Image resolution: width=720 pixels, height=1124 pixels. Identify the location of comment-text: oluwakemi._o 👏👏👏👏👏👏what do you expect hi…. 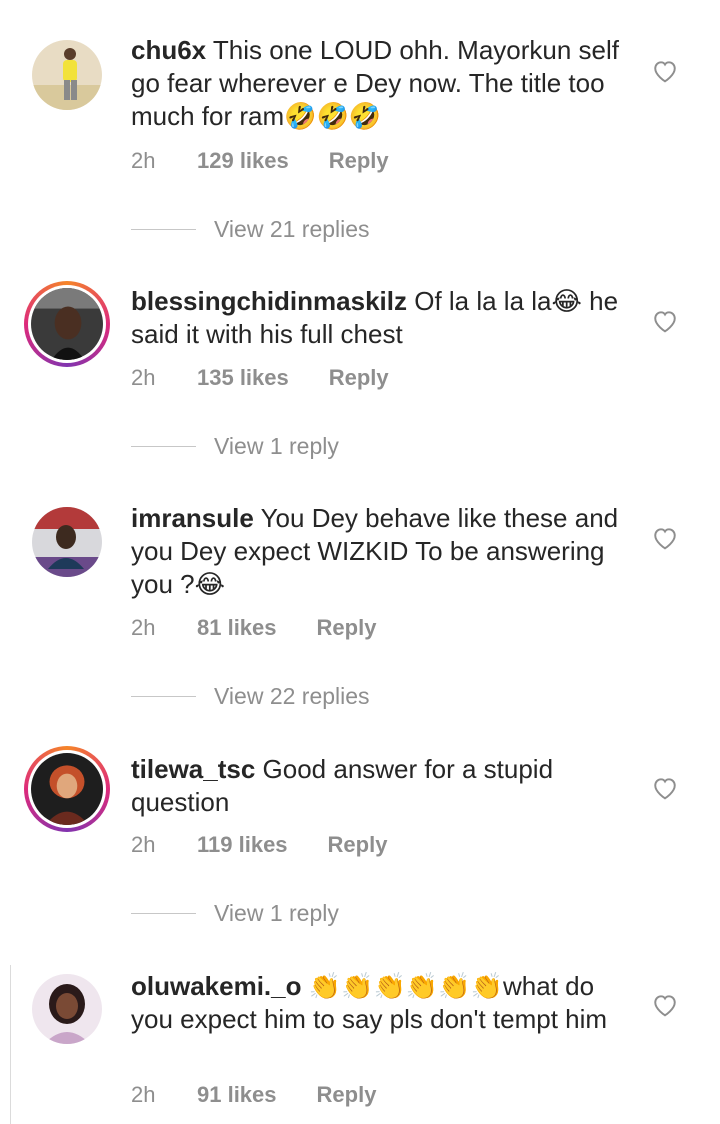
(386, 1003).